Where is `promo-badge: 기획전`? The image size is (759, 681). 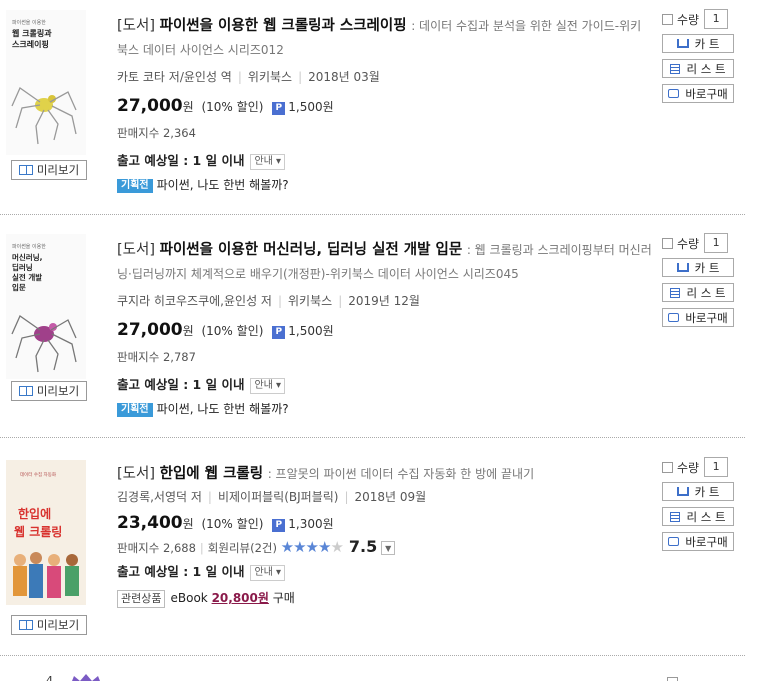 promo-badge: 기획전 is located at coordinates (135, 410).